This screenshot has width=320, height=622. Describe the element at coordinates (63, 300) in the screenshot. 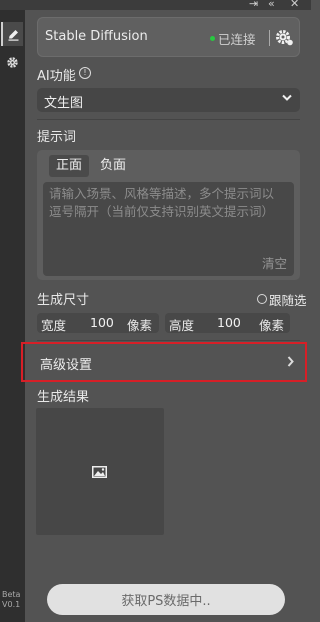

I see `size-label: 生成尺寸` at that location.